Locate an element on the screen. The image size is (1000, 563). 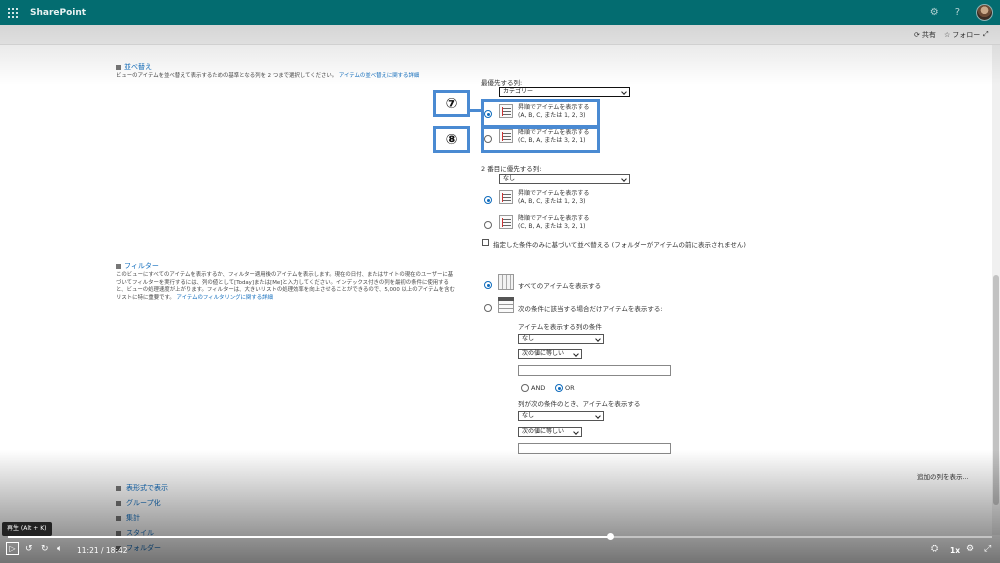
filter-or-label: OR is located at coordinates (570, 388).